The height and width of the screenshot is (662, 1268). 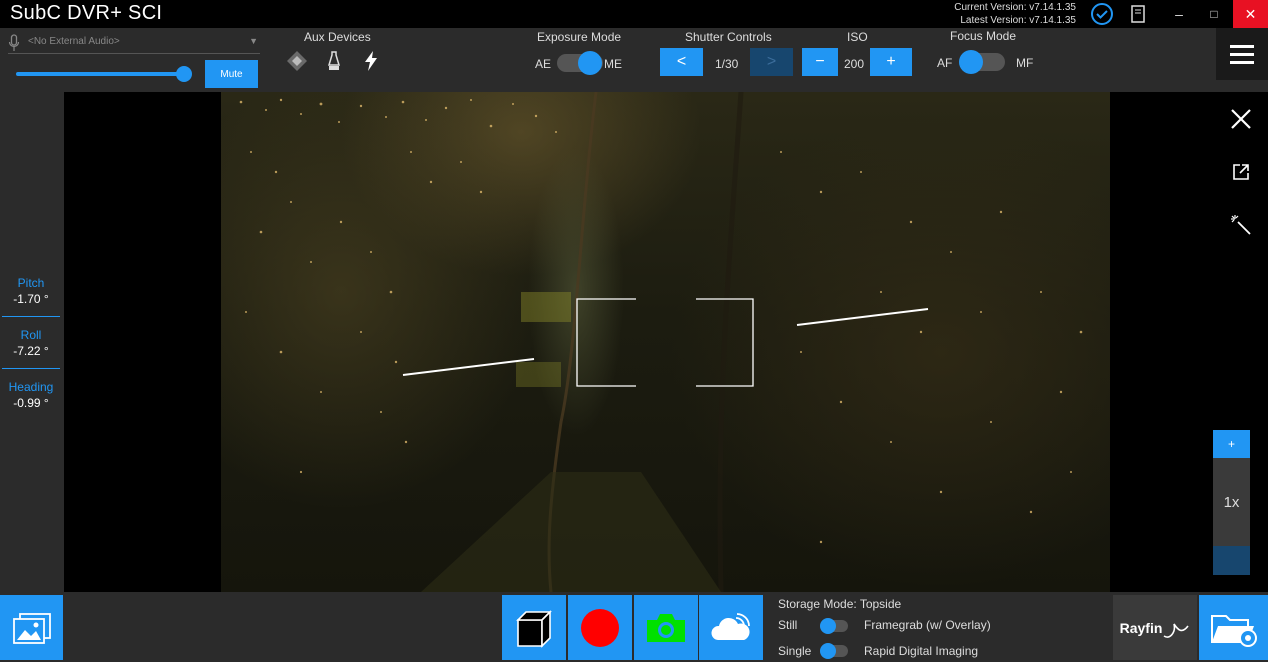 I want to click on gallery-button, so click(x=31, y=627).